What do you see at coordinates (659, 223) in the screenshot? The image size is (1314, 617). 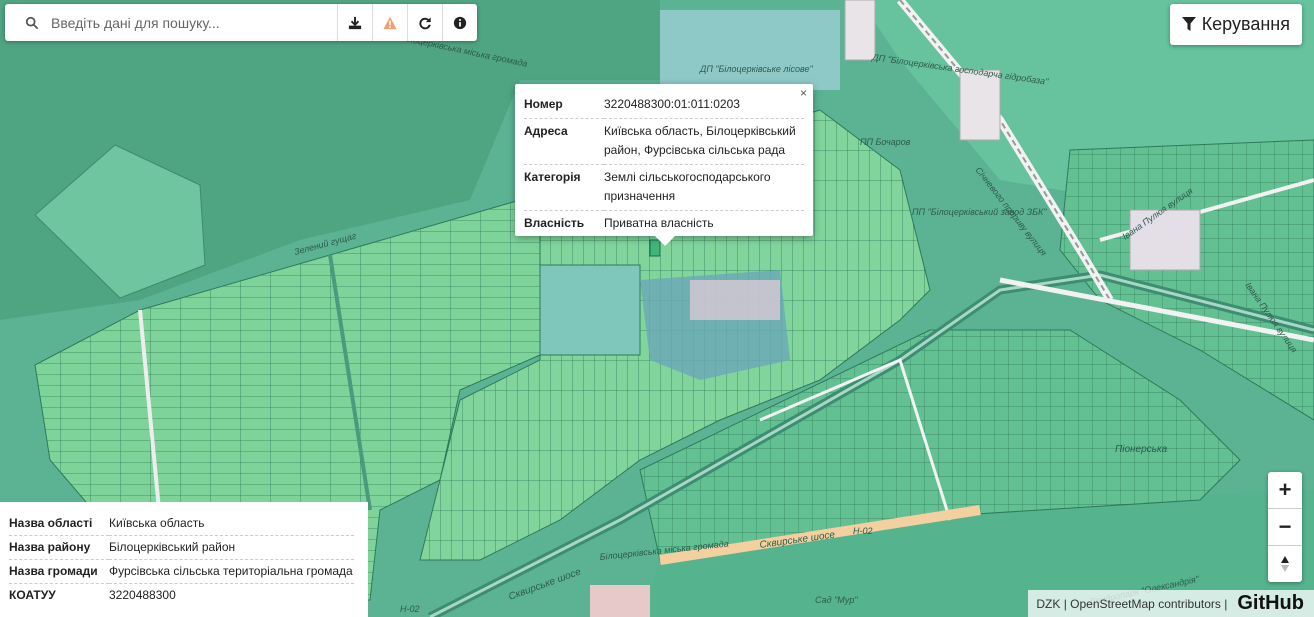 I see `popup-value: Приватна власність` at bounding box center [659, 223].